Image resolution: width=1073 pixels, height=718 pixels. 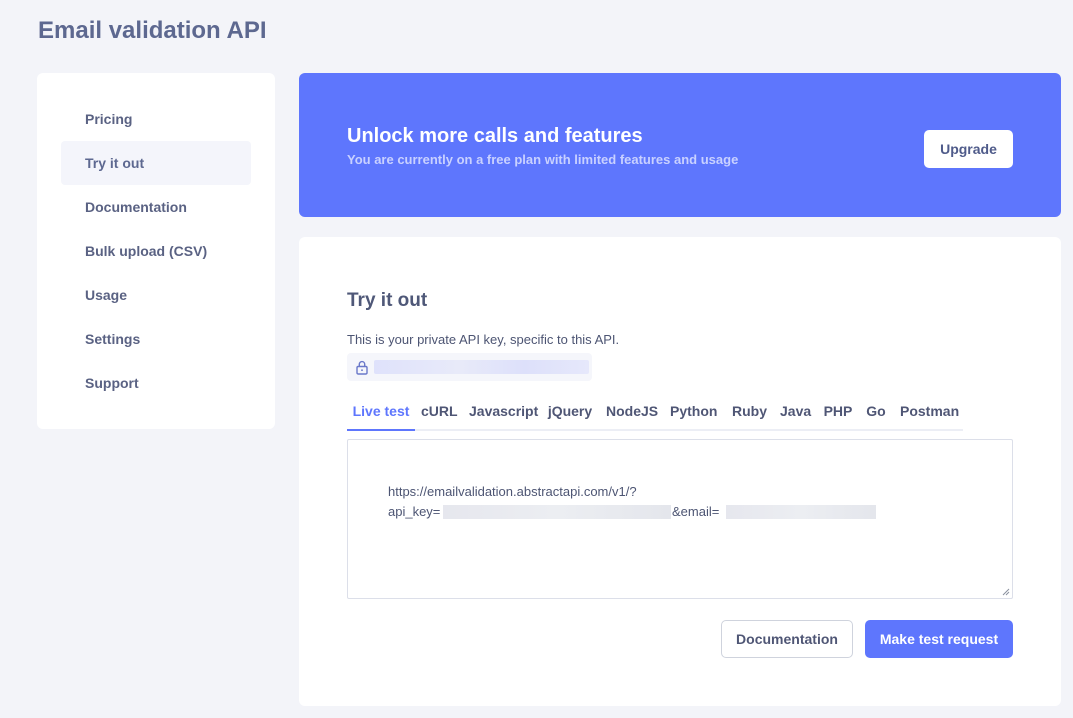 What do you see at coordinates (838, 415) in the screenshot?
I see `tab-php: PHP` at bounding box center [838, 415].